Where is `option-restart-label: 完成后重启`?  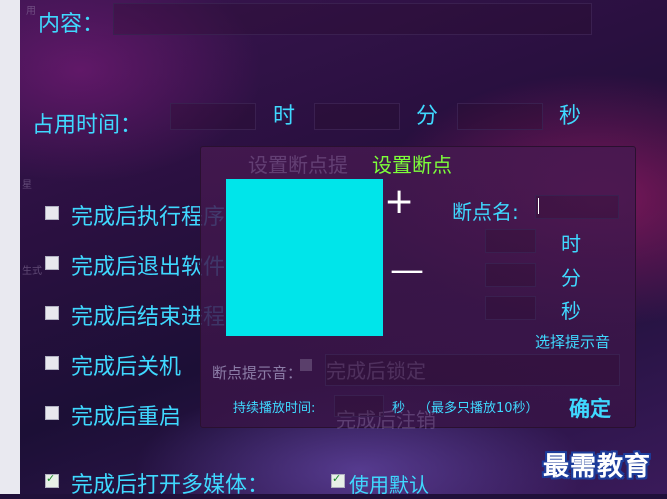
option-restart-label: 完成后重启 is located at coordinates (126, 417).